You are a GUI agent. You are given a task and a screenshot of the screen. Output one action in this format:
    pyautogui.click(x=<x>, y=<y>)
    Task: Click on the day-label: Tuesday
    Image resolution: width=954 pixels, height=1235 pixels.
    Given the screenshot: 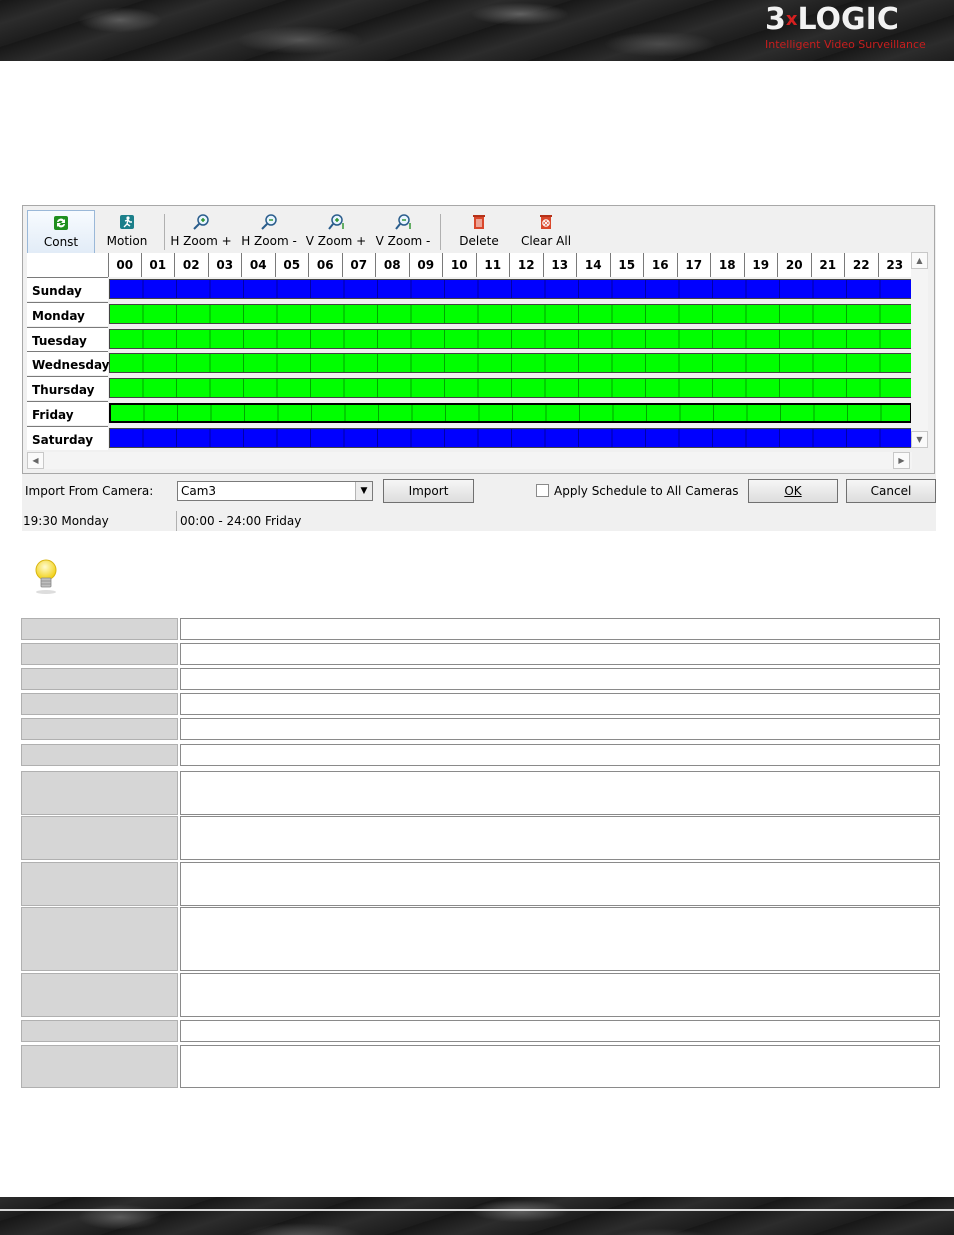 What is the action you would take?
    pyautogui.click(x=67, y=338)
    